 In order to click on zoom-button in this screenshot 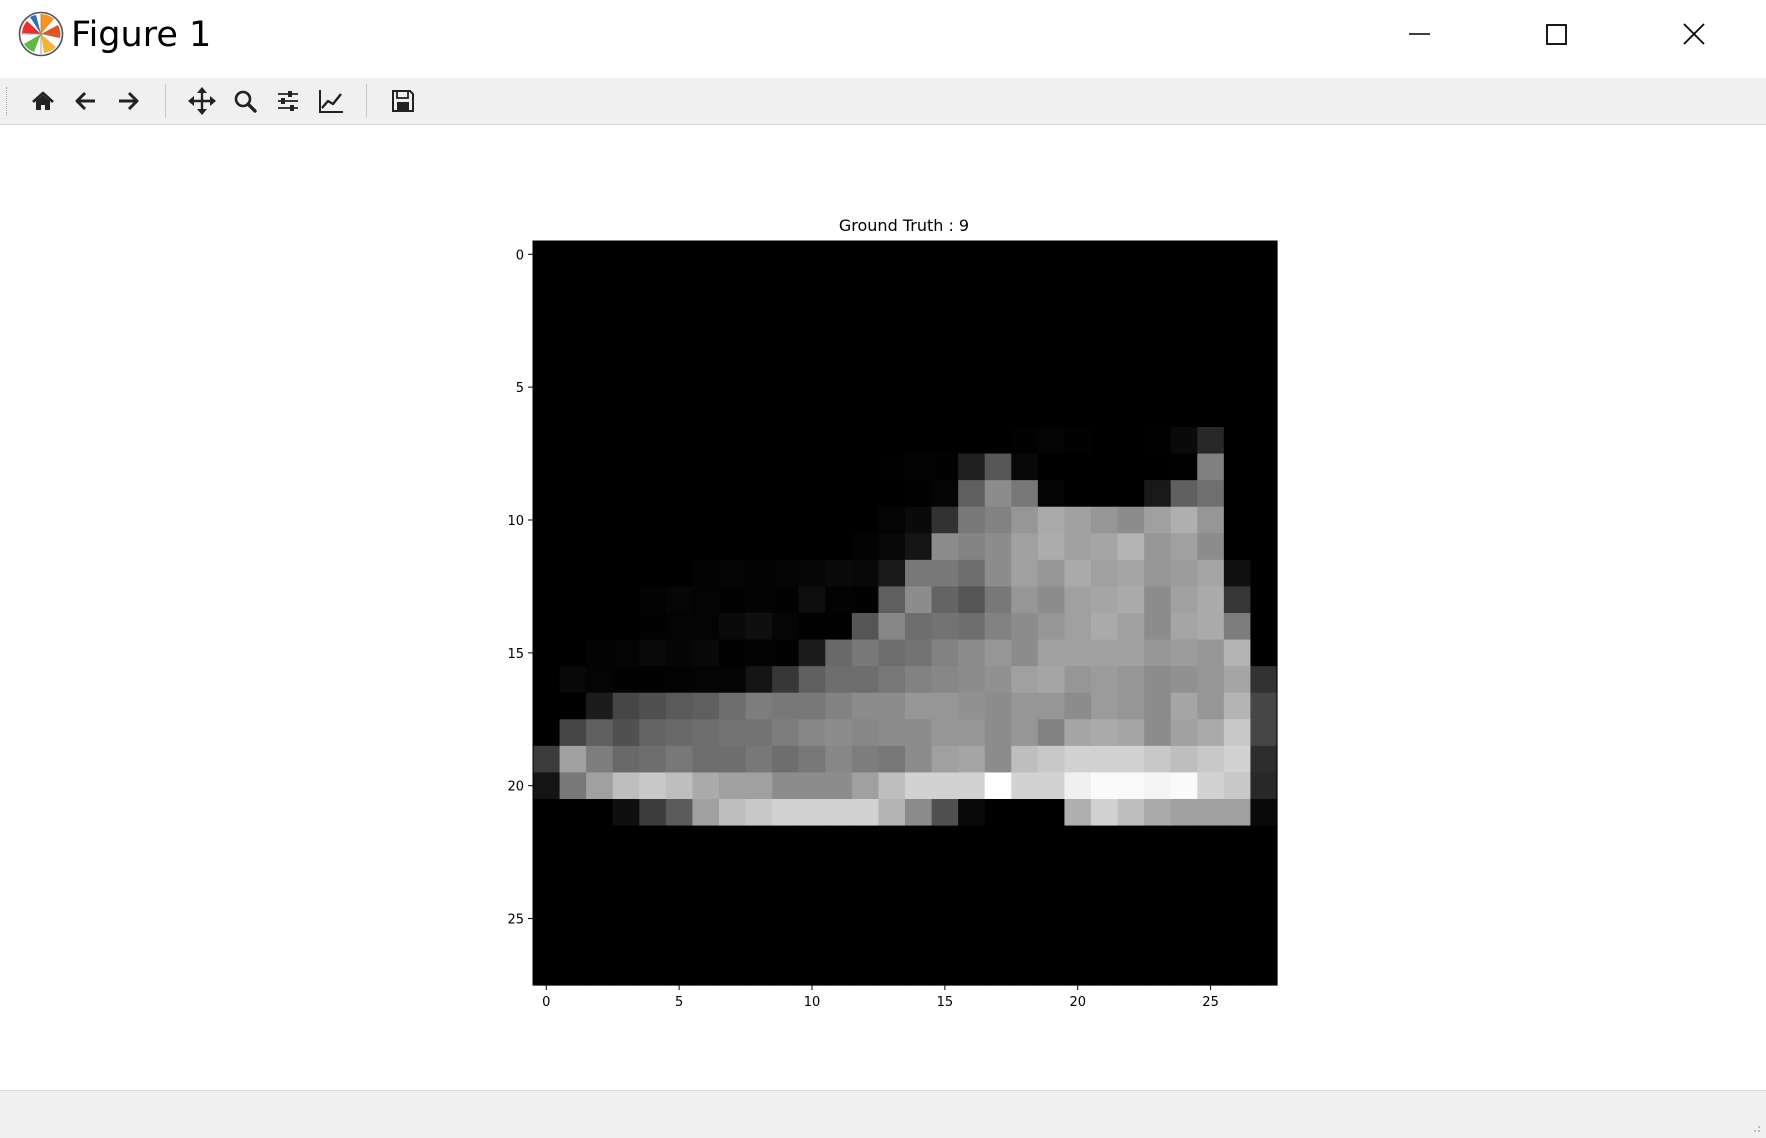, I will do `click(245, 101)`.